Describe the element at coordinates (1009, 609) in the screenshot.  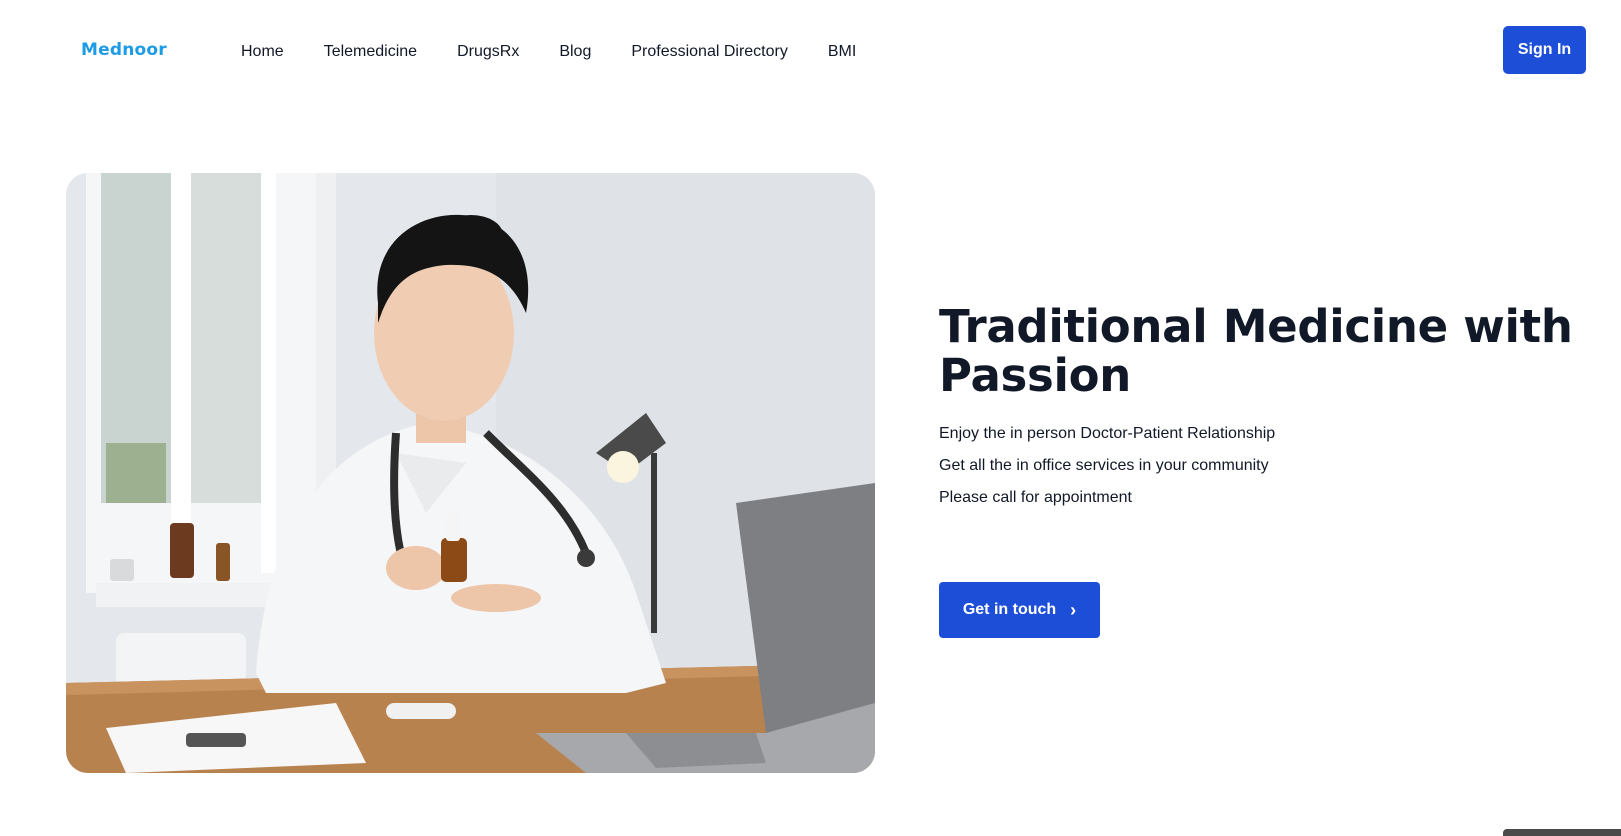
I see `get-in-touch-label: Get in touch` at that location.